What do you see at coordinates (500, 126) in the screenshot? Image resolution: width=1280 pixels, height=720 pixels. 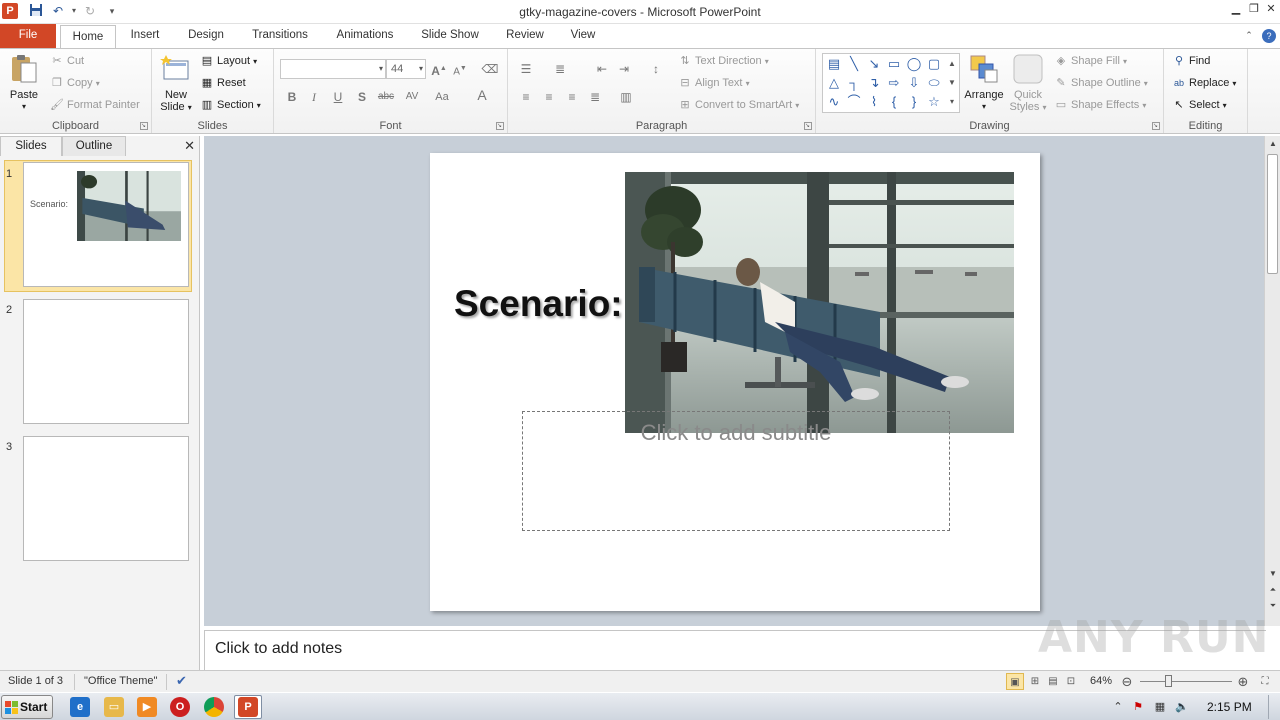 I see `font-launcher-icon: ↘` at bounding box center [500, 126].